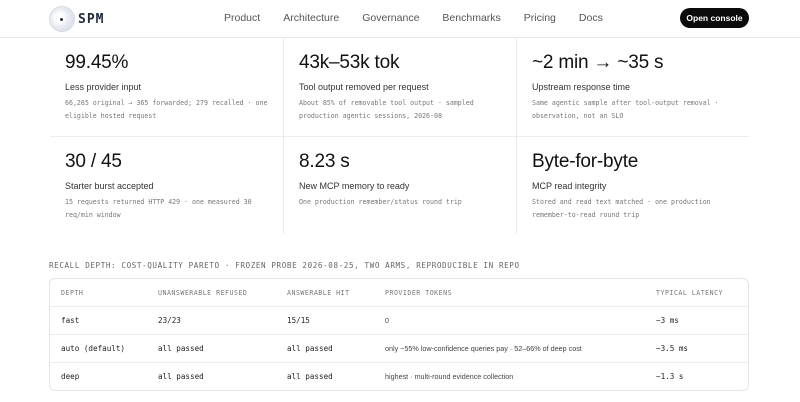 This screenshot has width=800, height=402. What do you see at coordinates (540, 18) in the screenshot?
I see `nav-link-pricing: Pricing` at bounding box center [540, 18].